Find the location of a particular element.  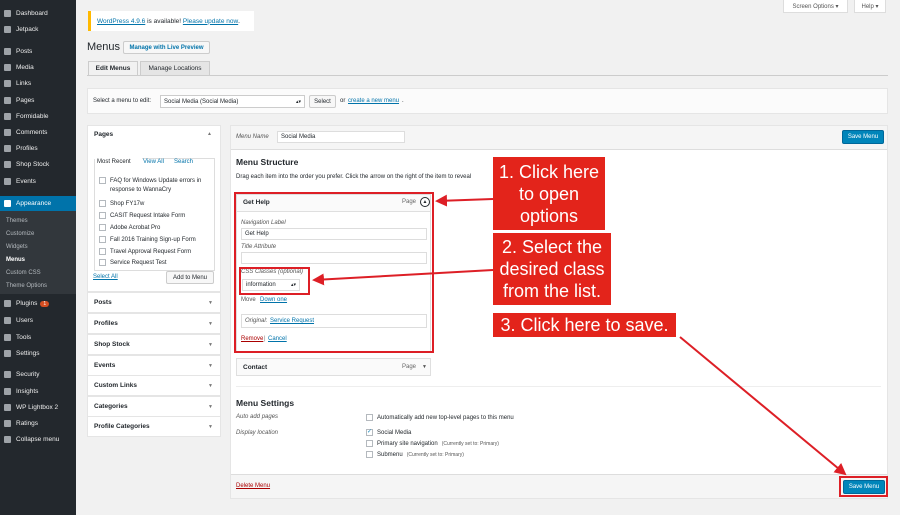

sidebar-item-appearance: Appearance is located at coordinates (38, 203).